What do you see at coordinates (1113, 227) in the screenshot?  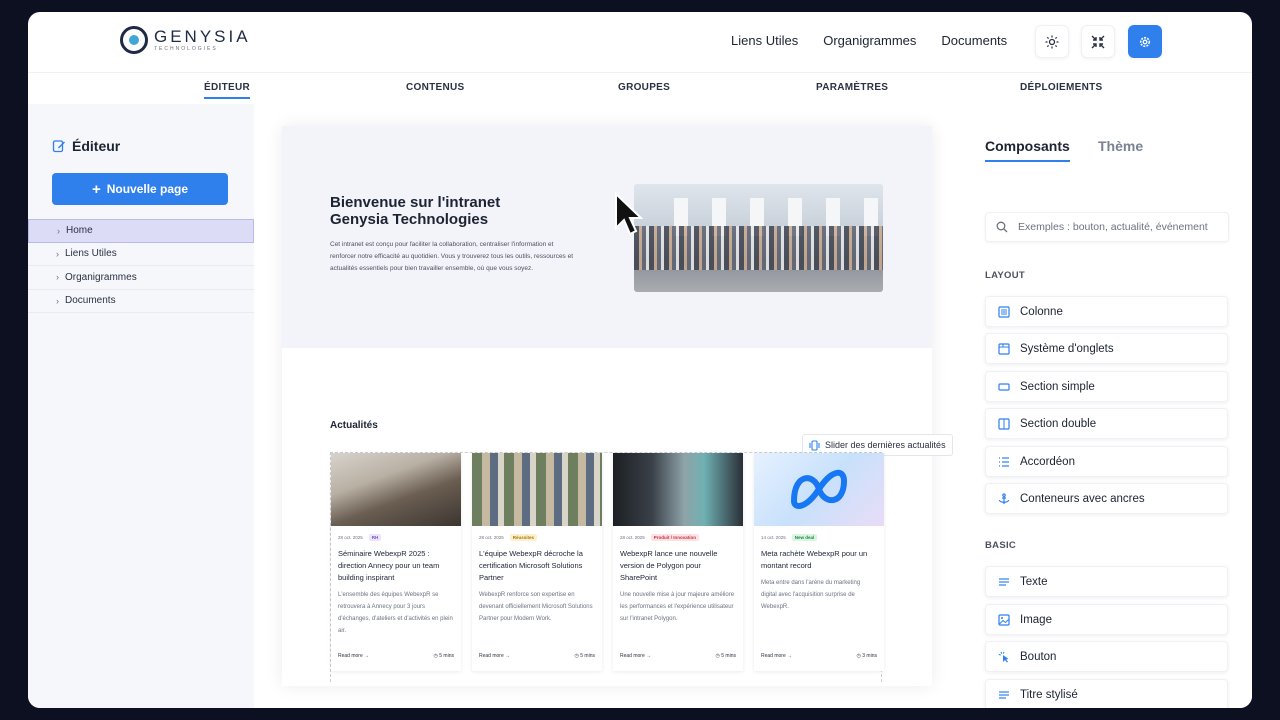 I see `search-placeholder: Exemples : bouton, actualité, événement` at bounding box center [1113, 227].